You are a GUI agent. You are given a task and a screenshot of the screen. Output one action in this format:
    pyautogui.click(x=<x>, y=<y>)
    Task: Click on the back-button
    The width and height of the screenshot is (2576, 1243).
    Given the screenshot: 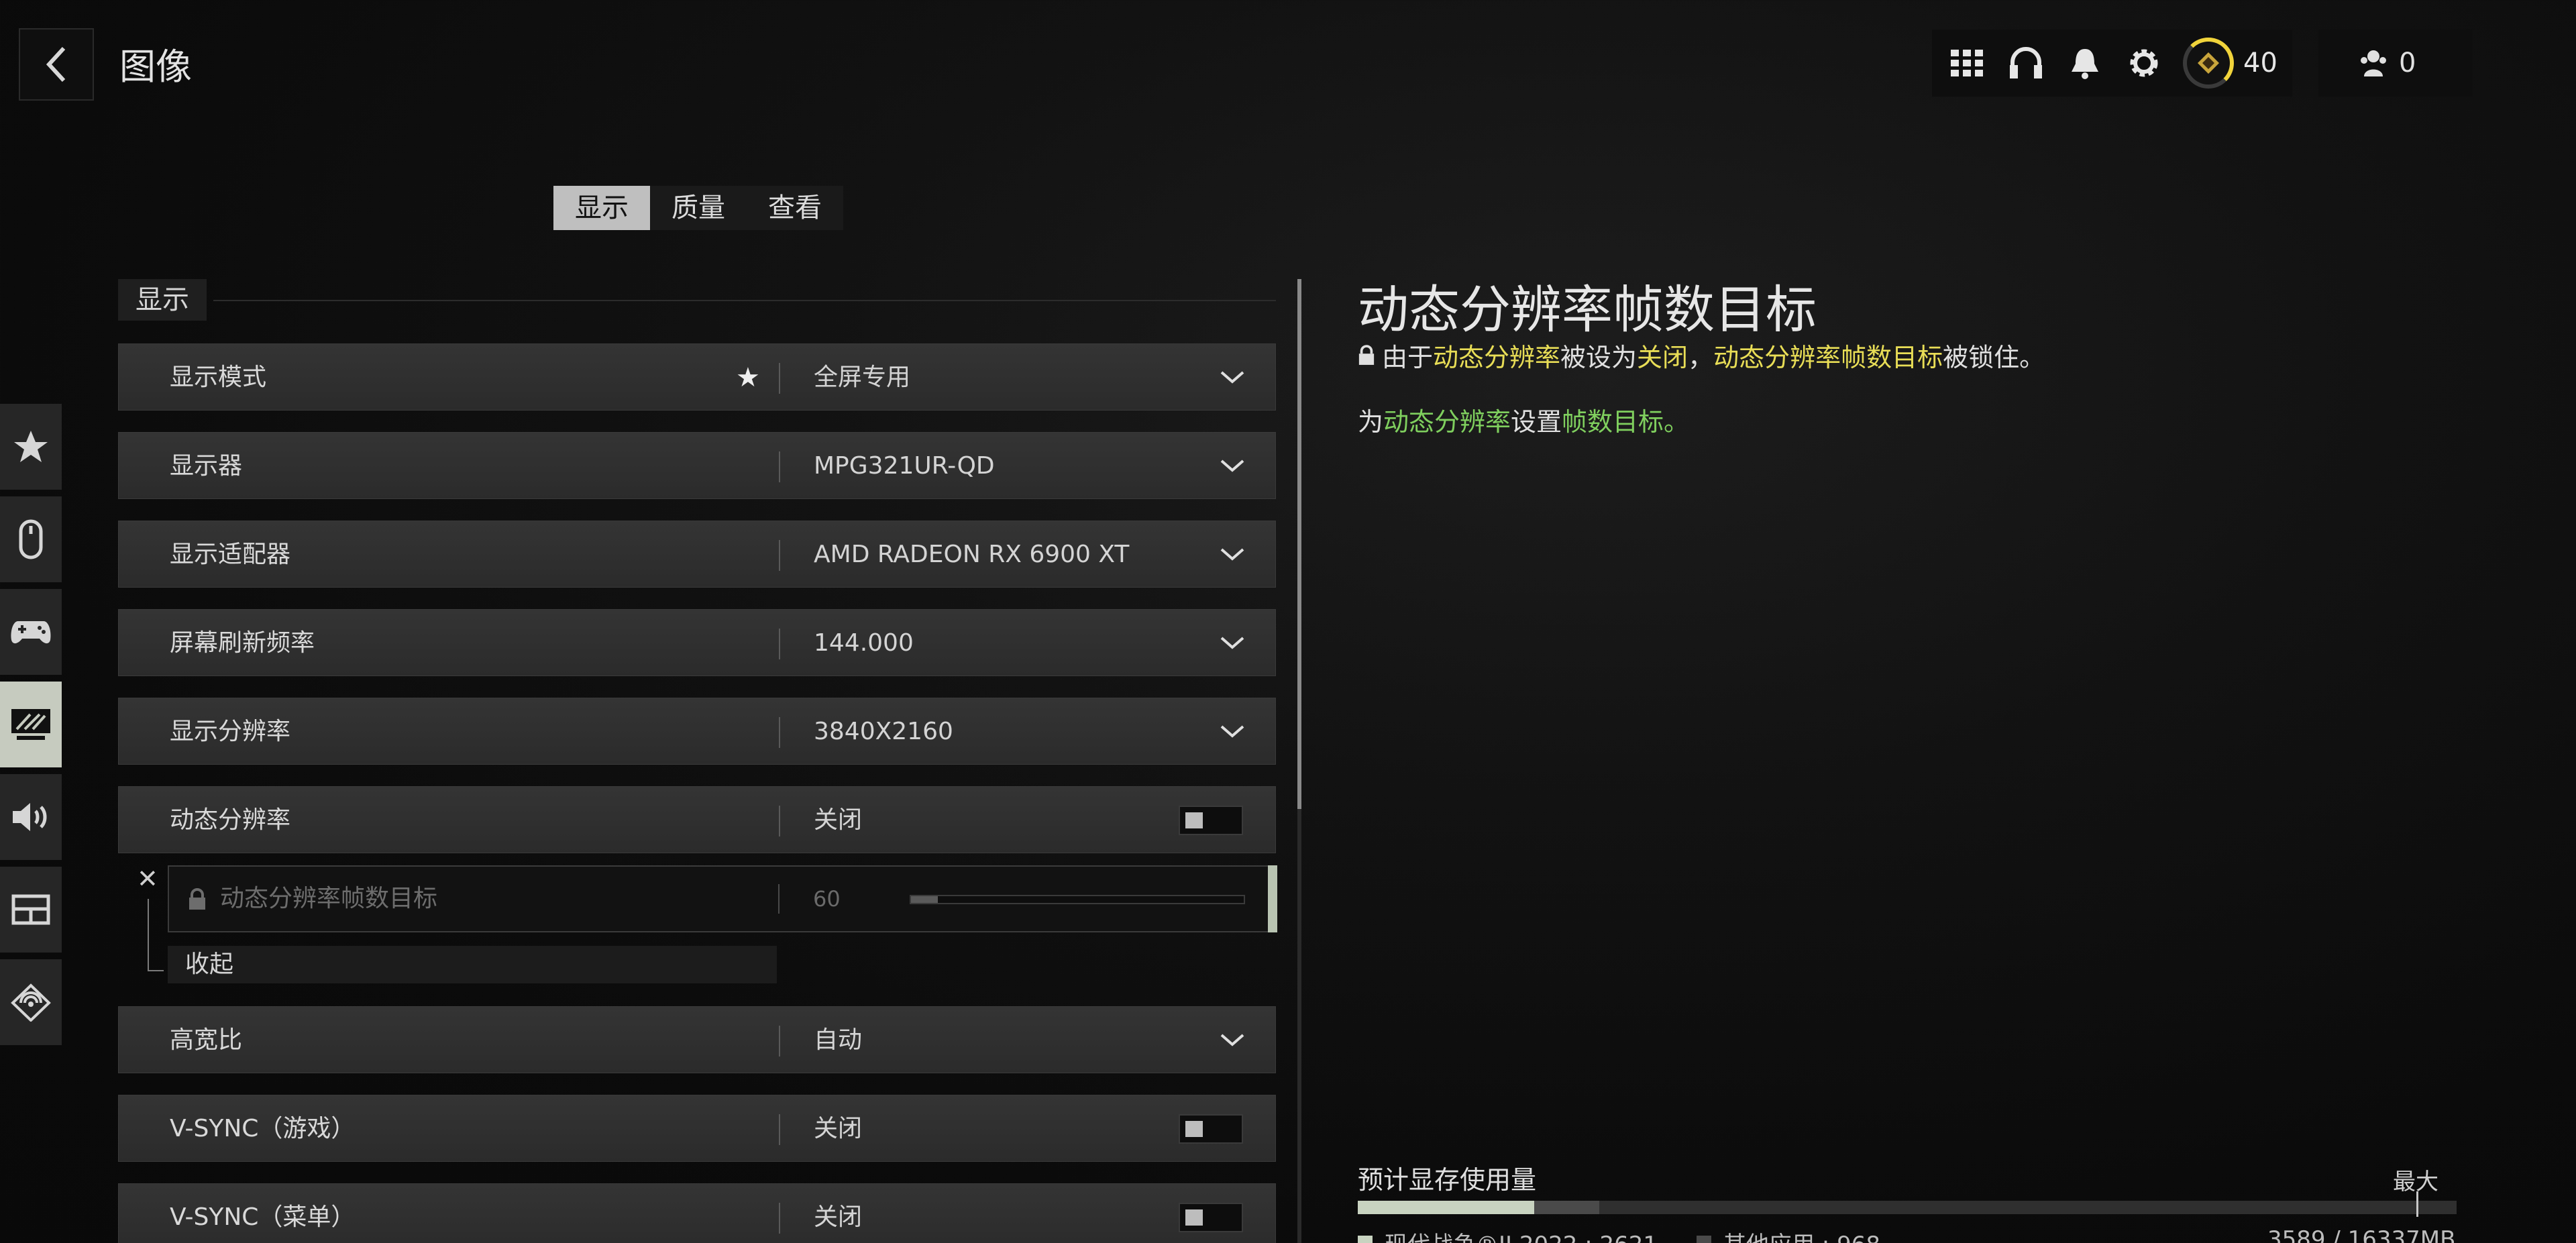 What is the action you would take?
    pyautogui.click(x=56, y=64)
    